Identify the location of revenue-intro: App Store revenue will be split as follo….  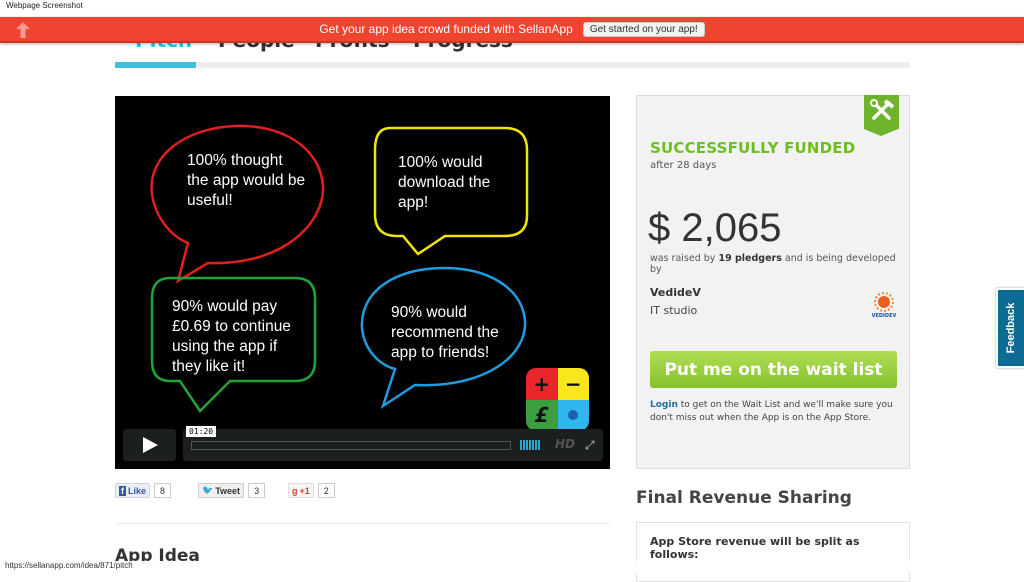
(755, 548).